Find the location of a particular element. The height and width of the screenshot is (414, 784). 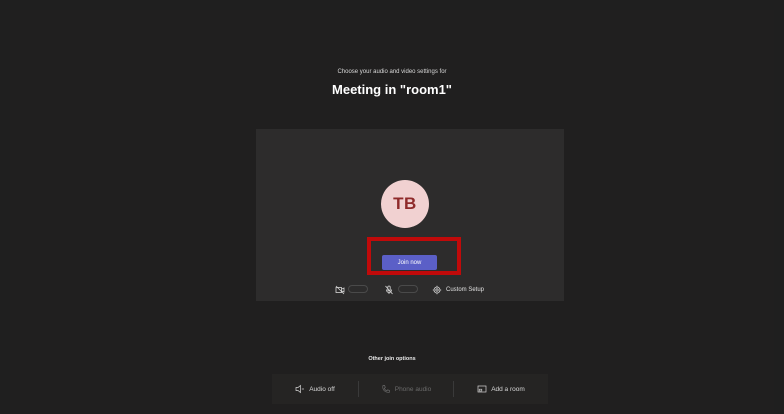

mic-off-icon is located at coordinates (389, 290).